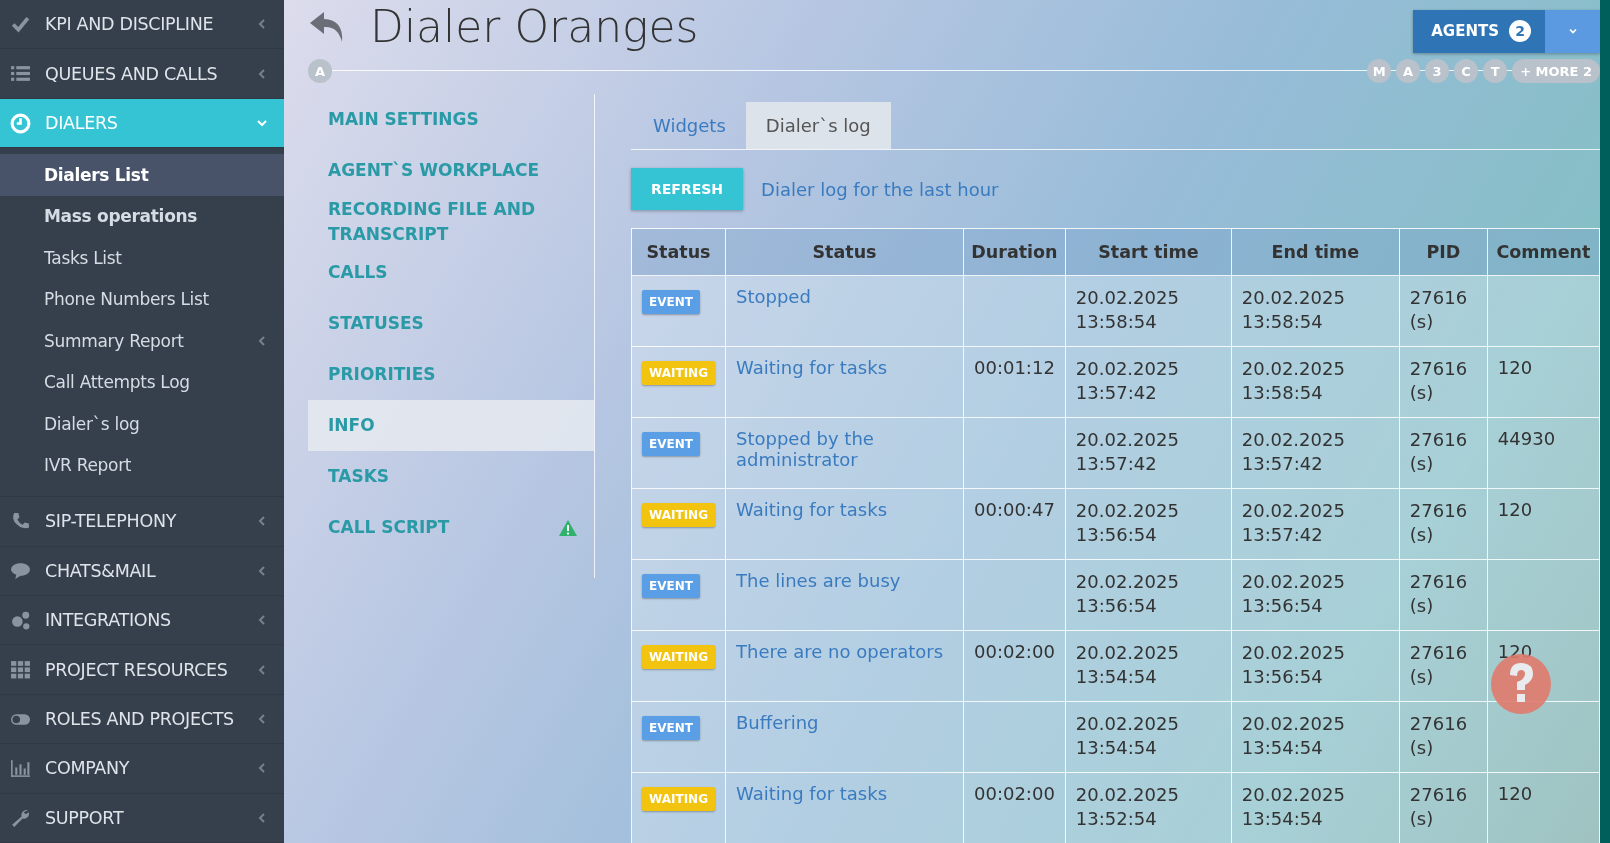  What do you see at coordinates (1014, 252) in the screenshot?
I see `column-header: Duration` at bounding box center [1014, 252].